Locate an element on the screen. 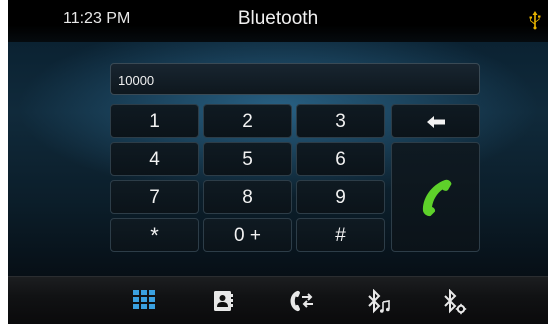  key-label: * is located at coordinates (154, 235).